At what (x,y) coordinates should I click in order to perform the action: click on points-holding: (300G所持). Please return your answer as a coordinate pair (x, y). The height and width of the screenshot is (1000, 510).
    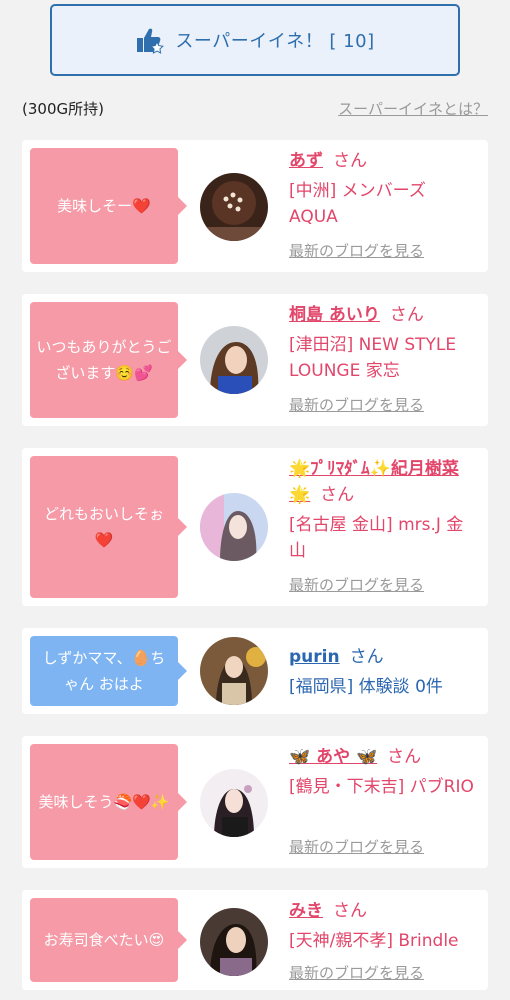
    Looking at the image, I should click on (63, 109).